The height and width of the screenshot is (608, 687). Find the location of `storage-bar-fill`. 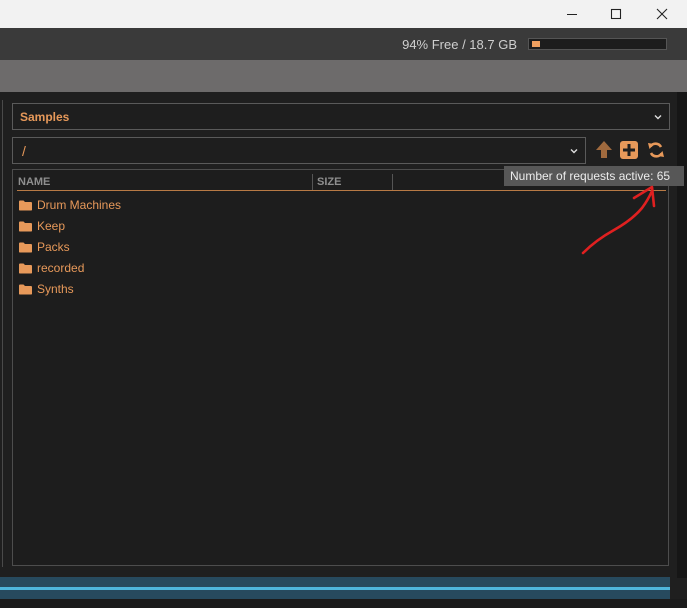

storage-bar-fill is located at coordinates (536, 44).